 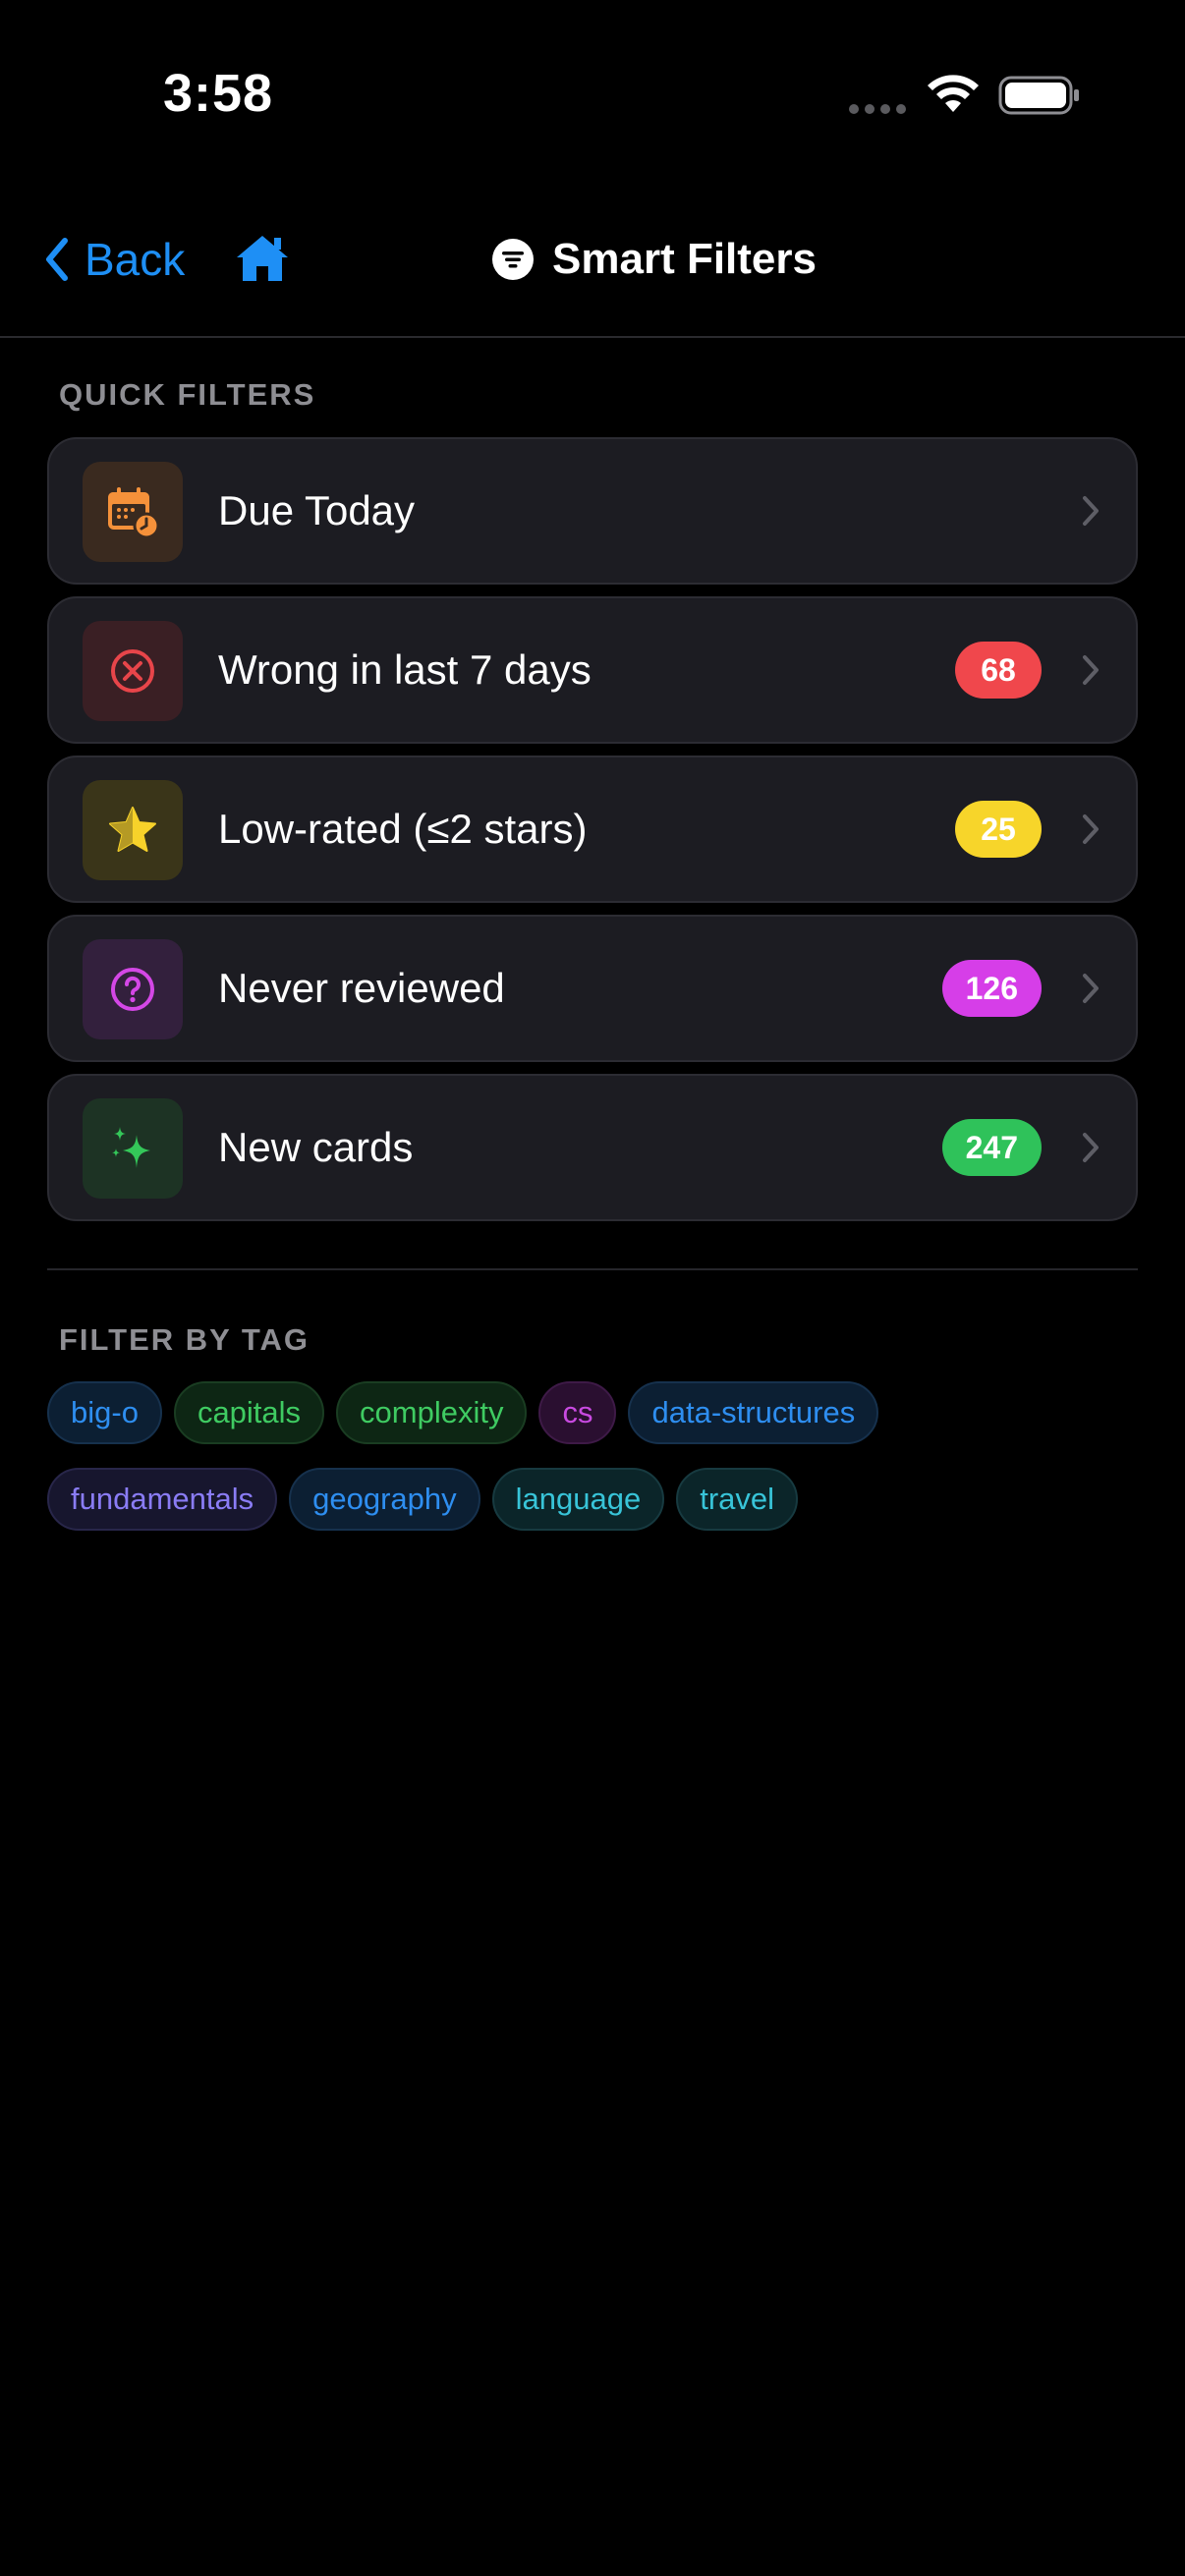 What do you see at coordinates (362, 988) in the screenshot?
I see `filter-label: Never reviewed` at bounding box center [362, 988].